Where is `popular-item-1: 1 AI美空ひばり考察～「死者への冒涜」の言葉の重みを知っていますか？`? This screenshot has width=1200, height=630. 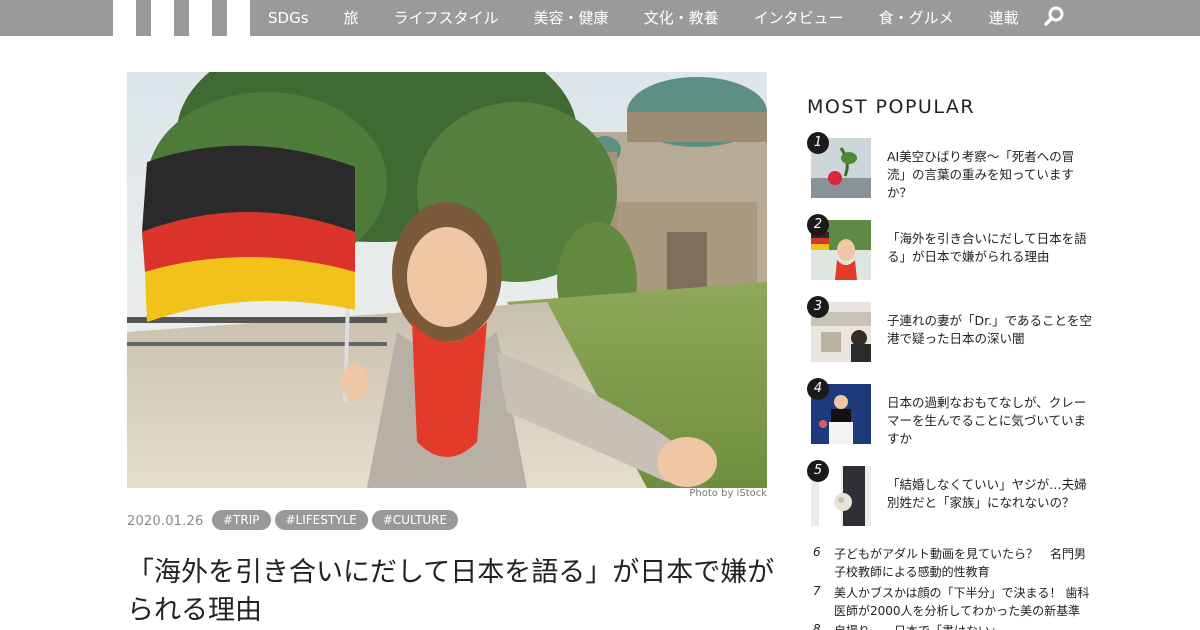 popular-item-1: 1 AI美空ひばり考察～「死者への冒涜」の言葉の重みを知っていますか？ is located at coordinates (952, 166).